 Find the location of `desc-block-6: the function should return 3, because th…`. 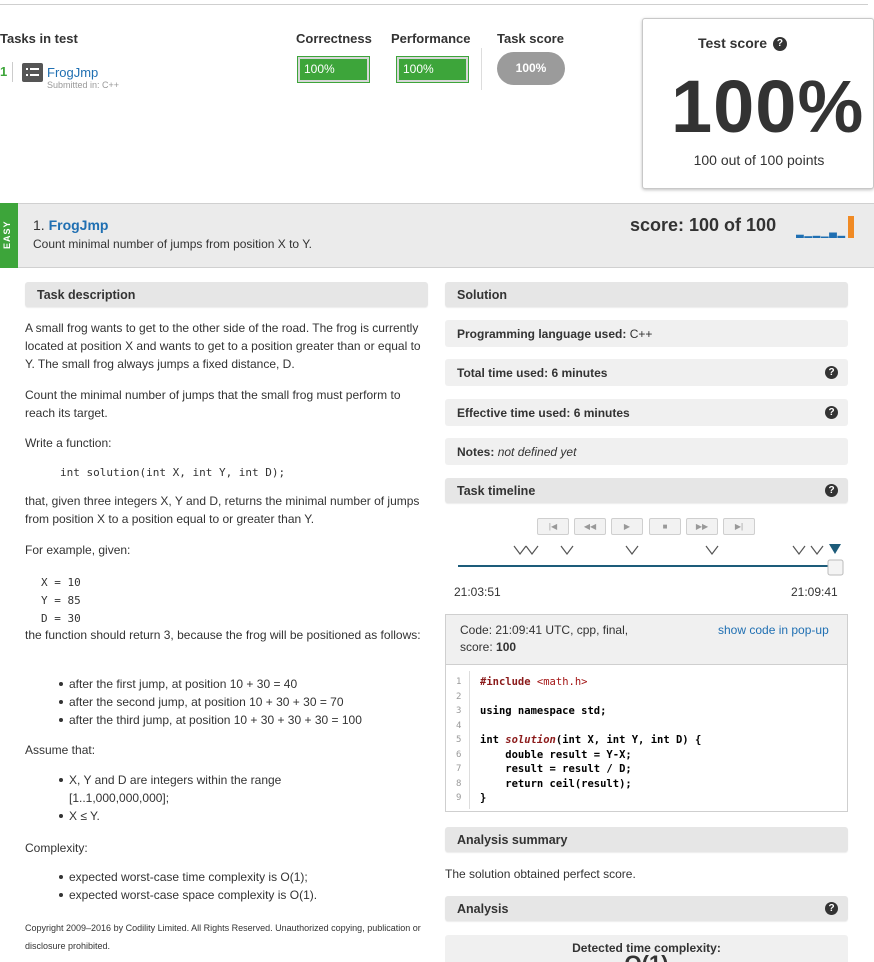

desc-block-6: the function should return 3, because th… is located at coordinates (225, 635).